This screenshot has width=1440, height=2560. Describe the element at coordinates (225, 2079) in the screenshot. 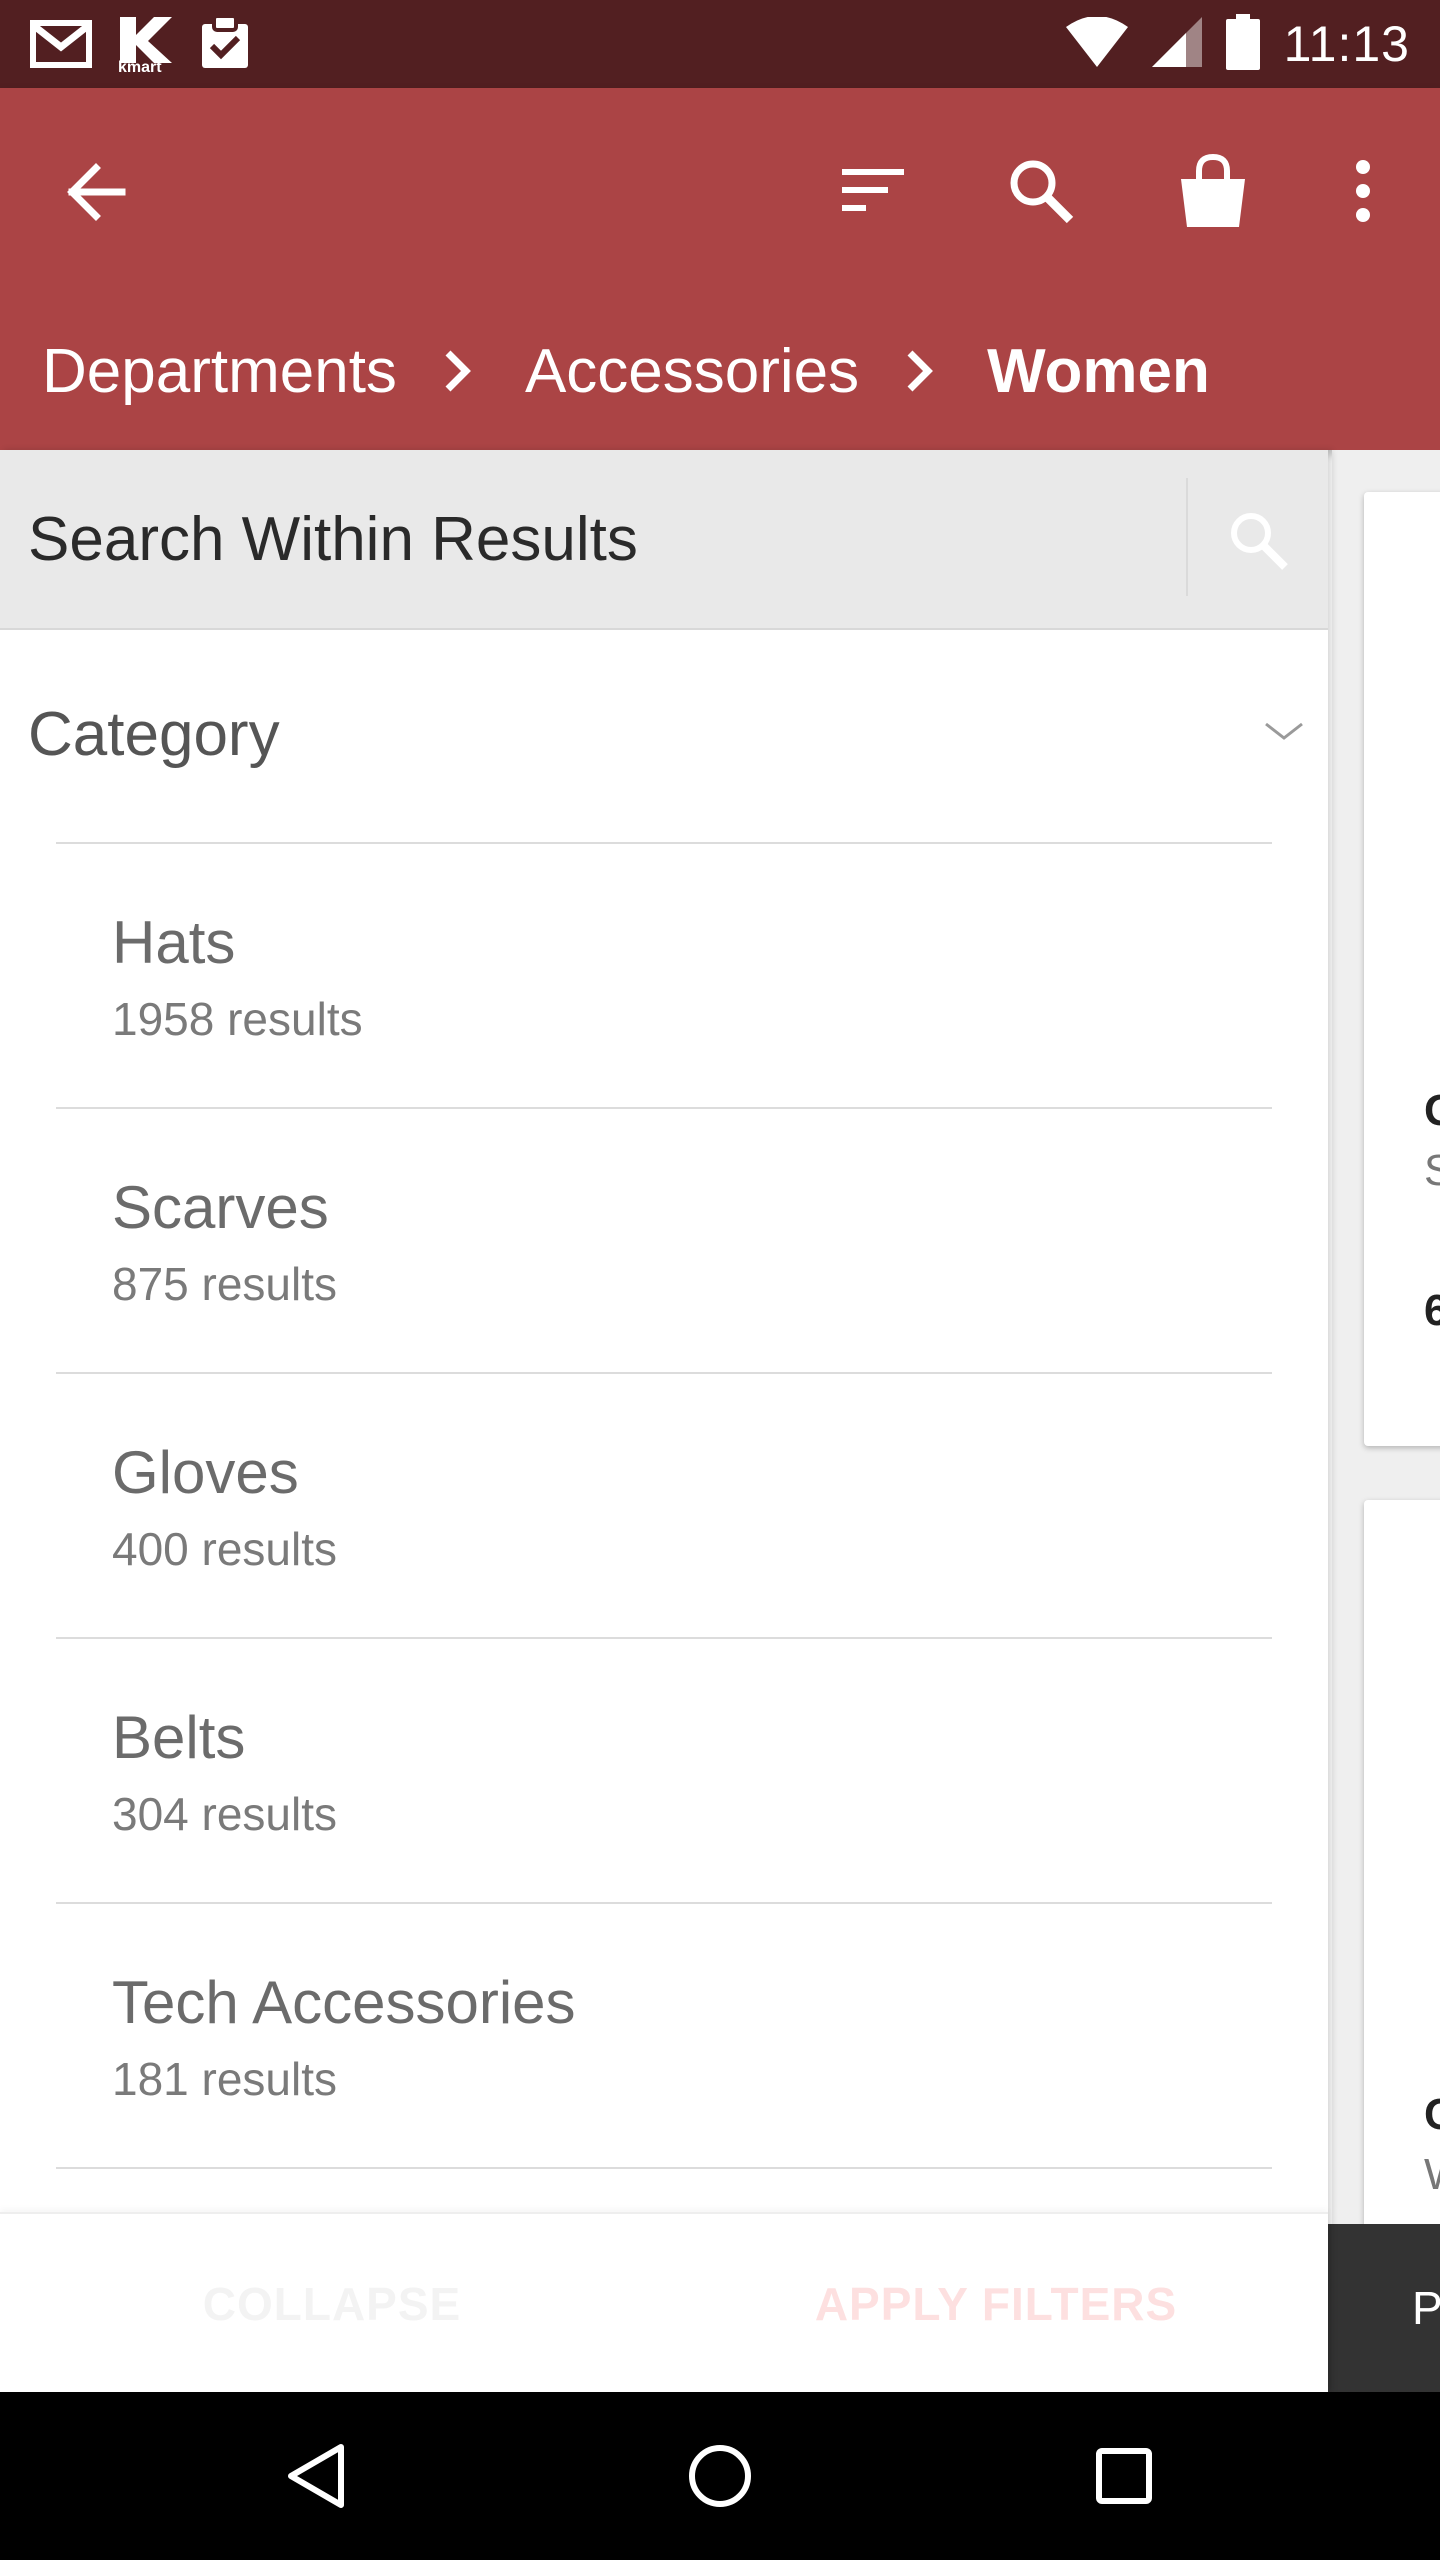

I see `category-count: 181 results` at that location.